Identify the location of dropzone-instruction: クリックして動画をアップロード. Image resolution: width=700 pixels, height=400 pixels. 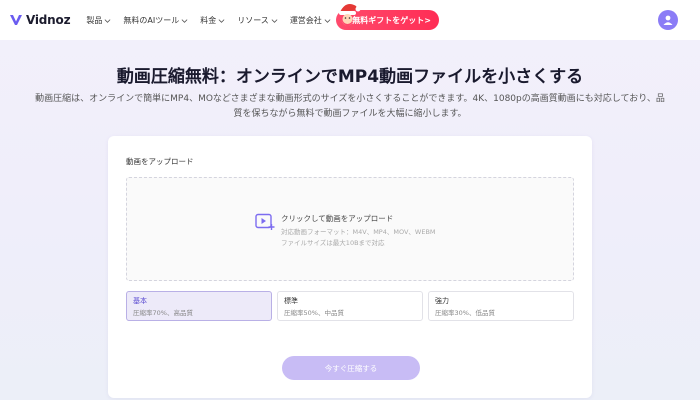
(337, 218).